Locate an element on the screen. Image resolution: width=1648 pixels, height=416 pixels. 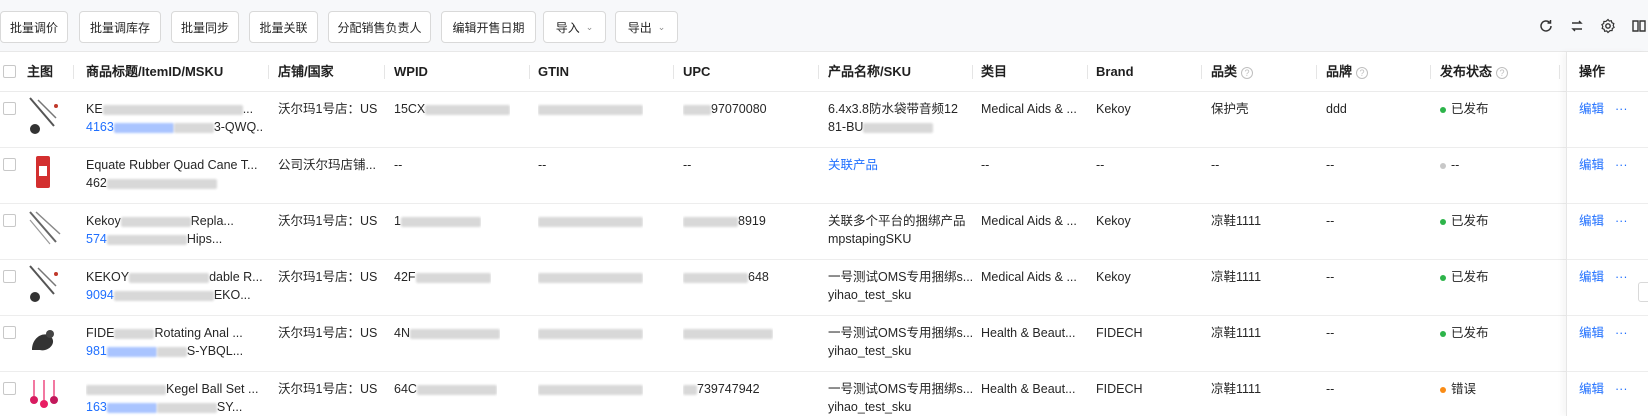
export-dropdown: 导出 ⌄ is located at coordinates (646, 27).